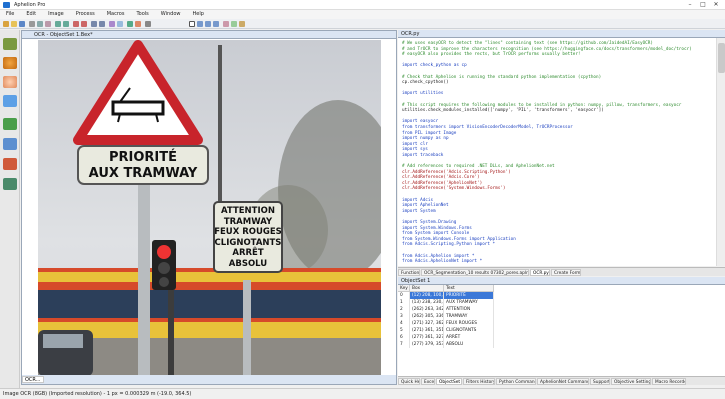  I want to click on cell-key: 7, so click(404, 344).